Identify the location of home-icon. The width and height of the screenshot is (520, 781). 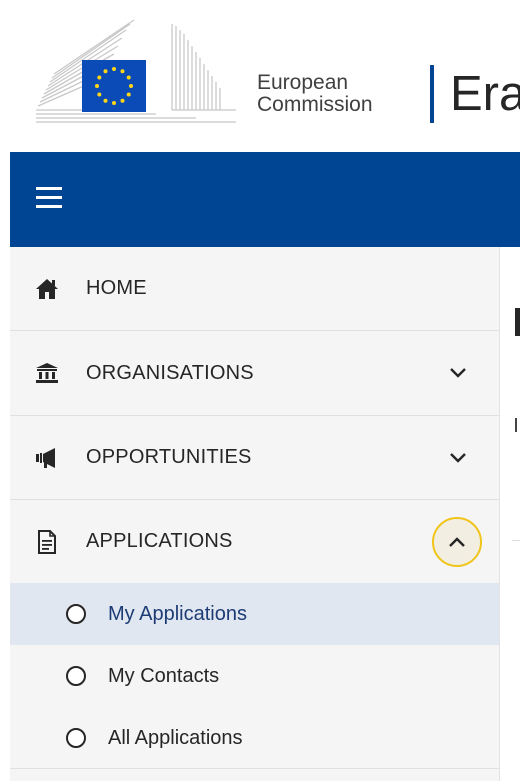
(47, 289).